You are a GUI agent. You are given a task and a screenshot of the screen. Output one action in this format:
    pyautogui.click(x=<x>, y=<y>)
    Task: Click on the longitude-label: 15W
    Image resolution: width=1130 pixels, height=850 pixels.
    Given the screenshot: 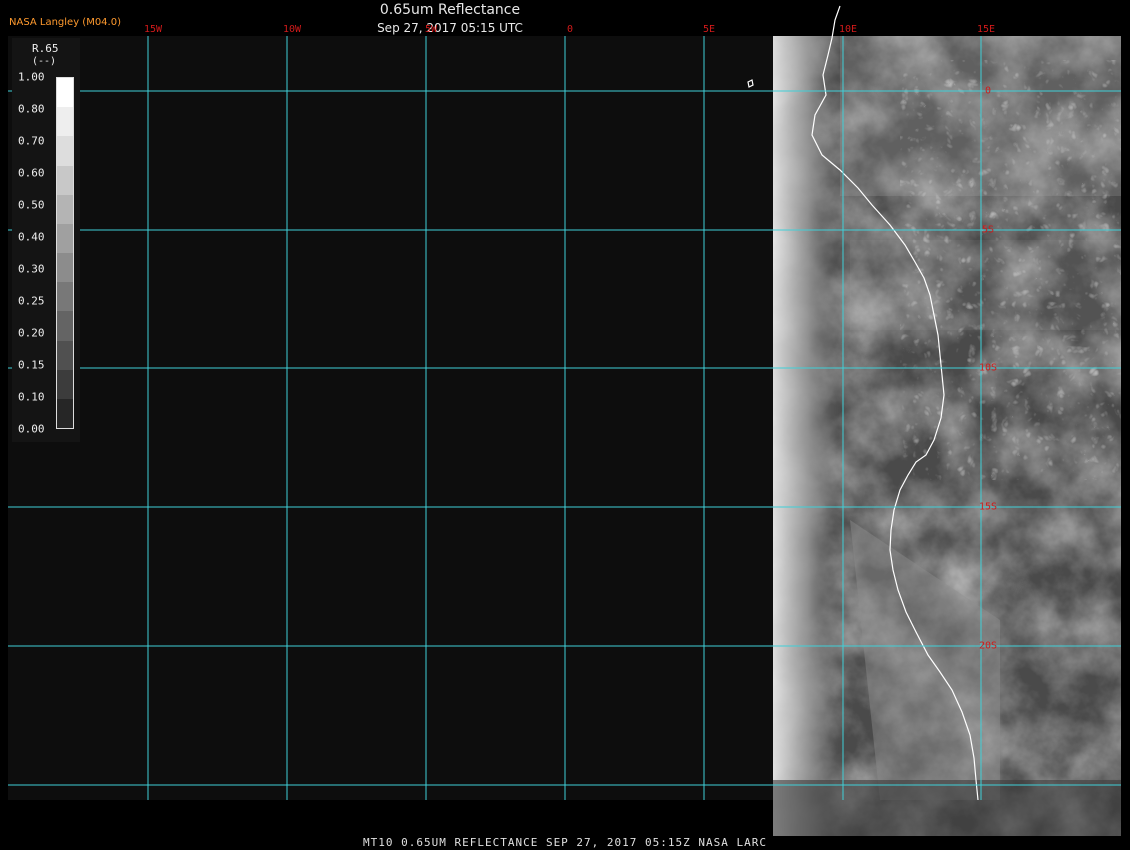 What is the action you would take?
    pyautogui.click(x=153, y=29)
    